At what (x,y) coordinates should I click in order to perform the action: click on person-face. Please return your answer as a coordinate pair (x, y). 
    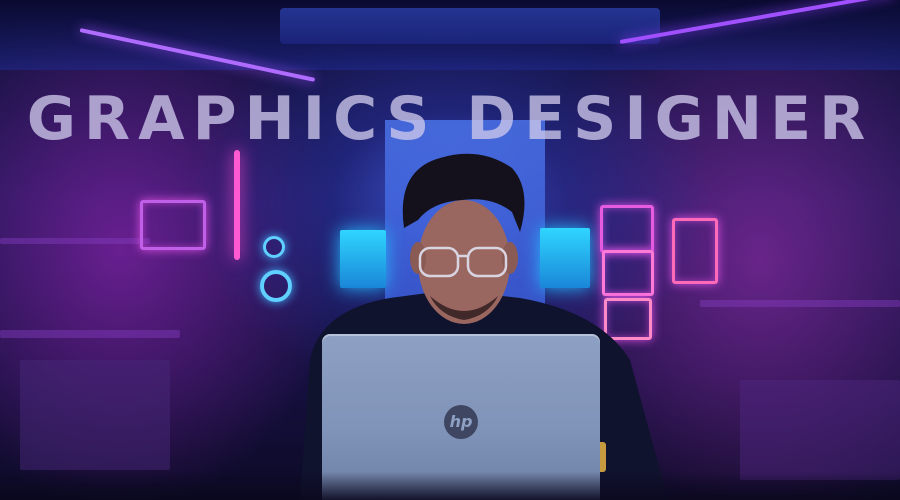
    Looking at the image, I should click on (464, 262).